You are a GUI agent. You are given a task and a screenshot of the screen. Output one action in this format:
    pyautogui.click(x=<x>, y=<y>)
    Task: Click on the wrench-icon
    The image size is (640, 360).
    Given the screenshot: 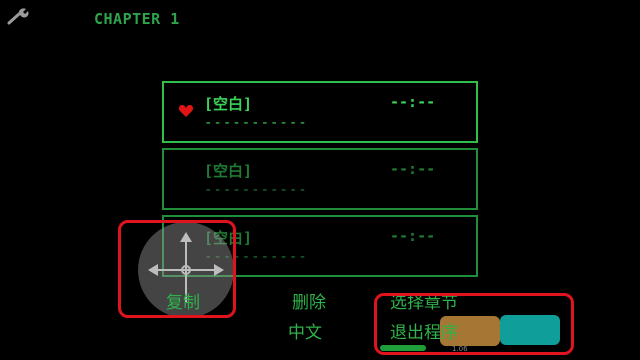 What is the action you would take?
    pyautogui.click(x=19, y=16)
    